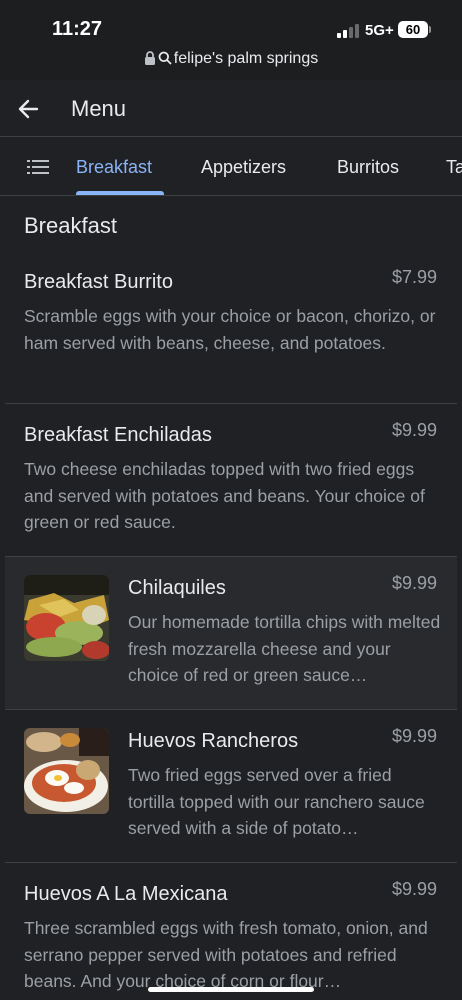 The width and height of the screenshot is (462, 1000). I want to click on tab-burritos: Burritos, so click(368, 167).